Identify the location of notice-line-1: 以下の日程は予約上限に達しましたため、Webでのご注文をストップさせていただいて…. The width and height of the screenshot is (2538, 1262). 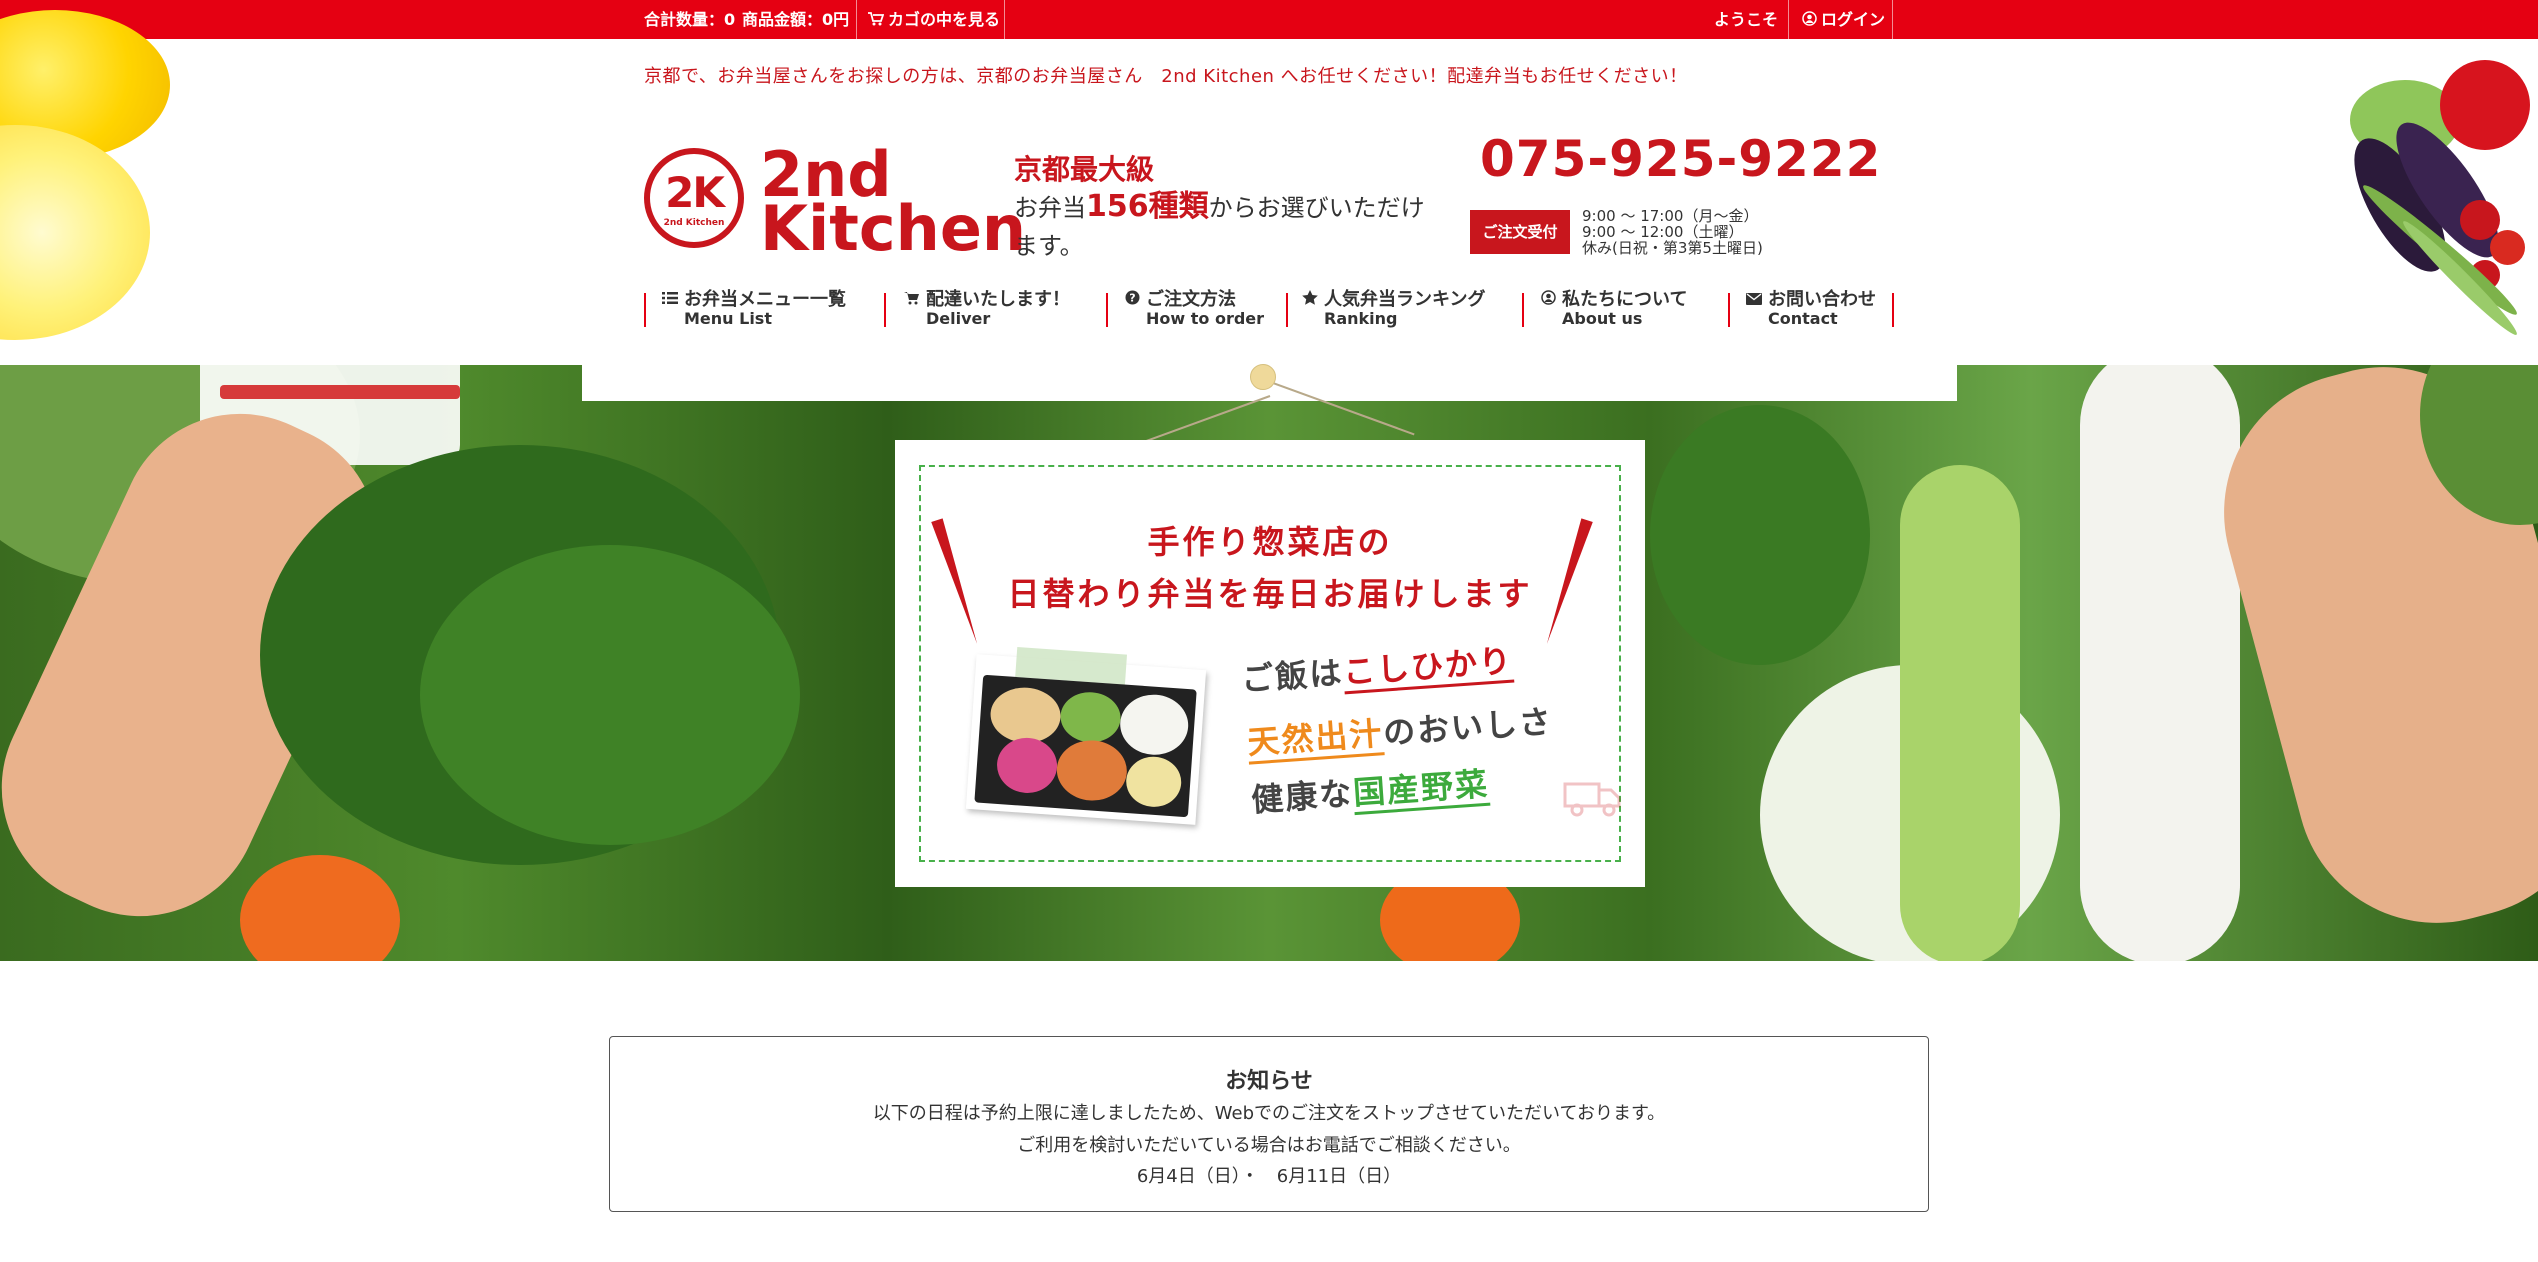
(1269, 1113).